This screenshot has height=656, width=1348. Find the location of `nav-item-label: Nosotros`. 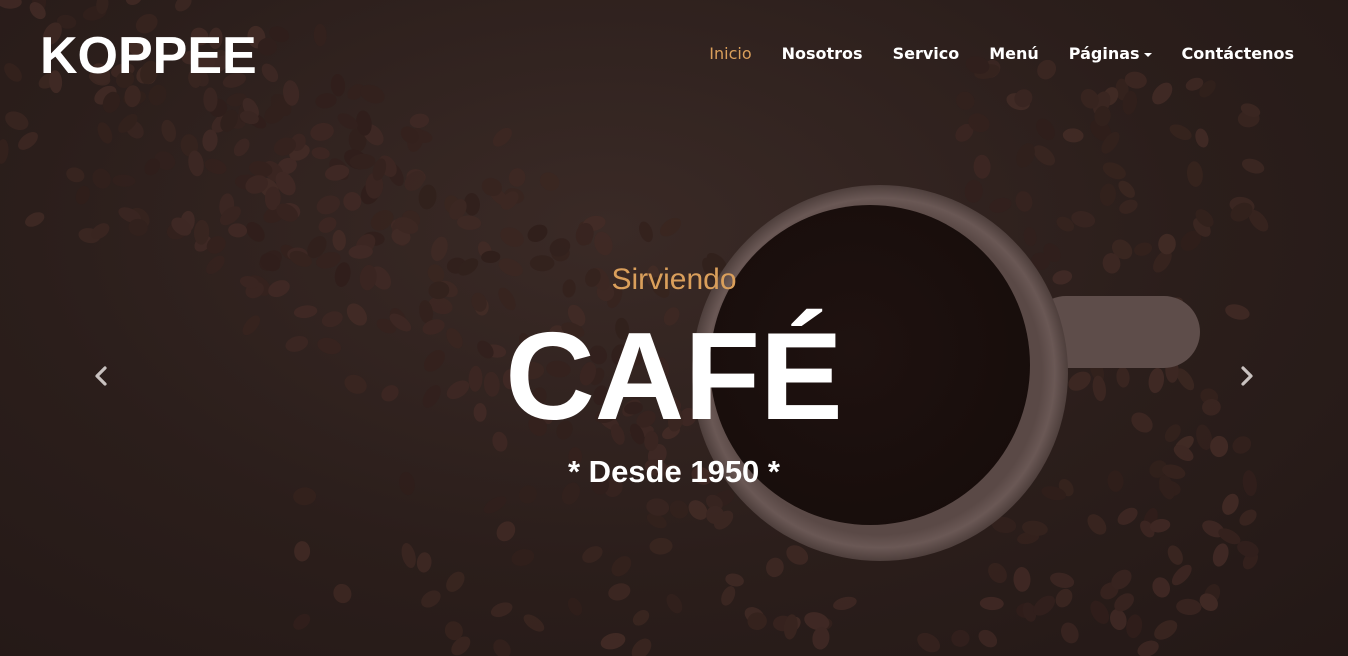

nav-item-label: Nosotros is located at coordinates (822, 53).